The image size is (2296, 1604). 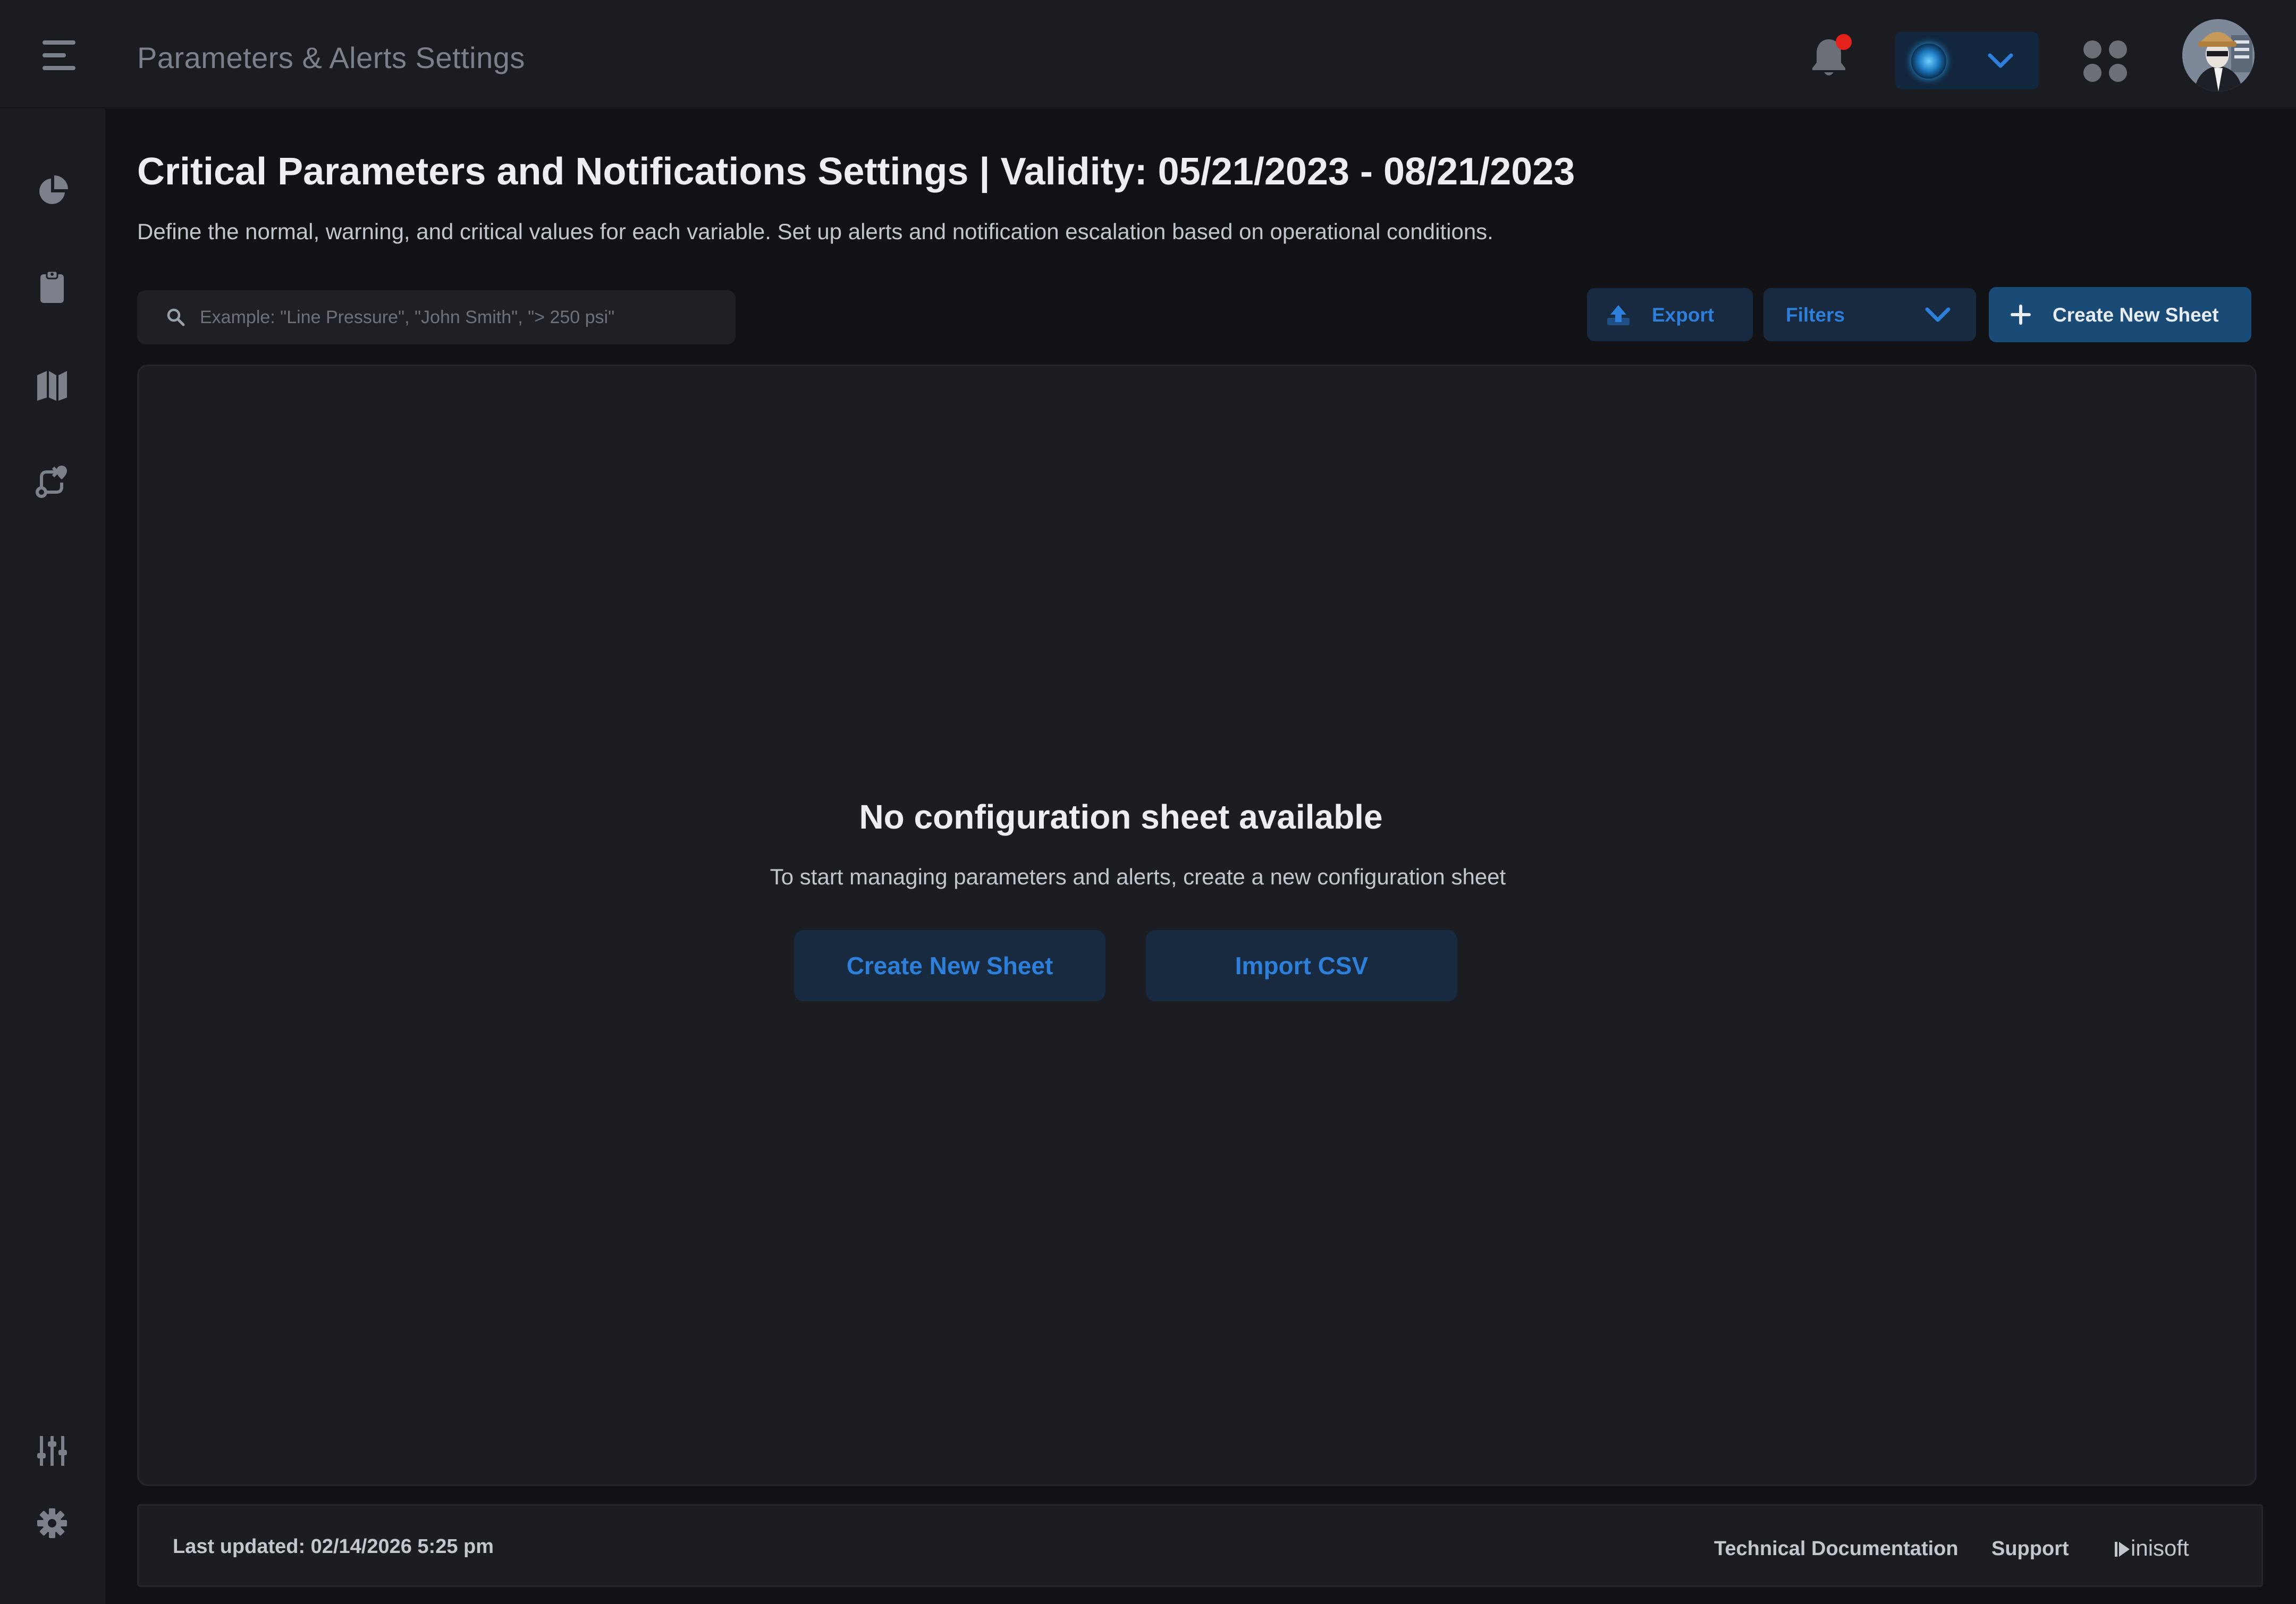 What do you see at coordinates (949, 965) in the screenshot?
I see `empty-create-new-sheet-button: Create New Sheet` at bounding box center [949, 965].